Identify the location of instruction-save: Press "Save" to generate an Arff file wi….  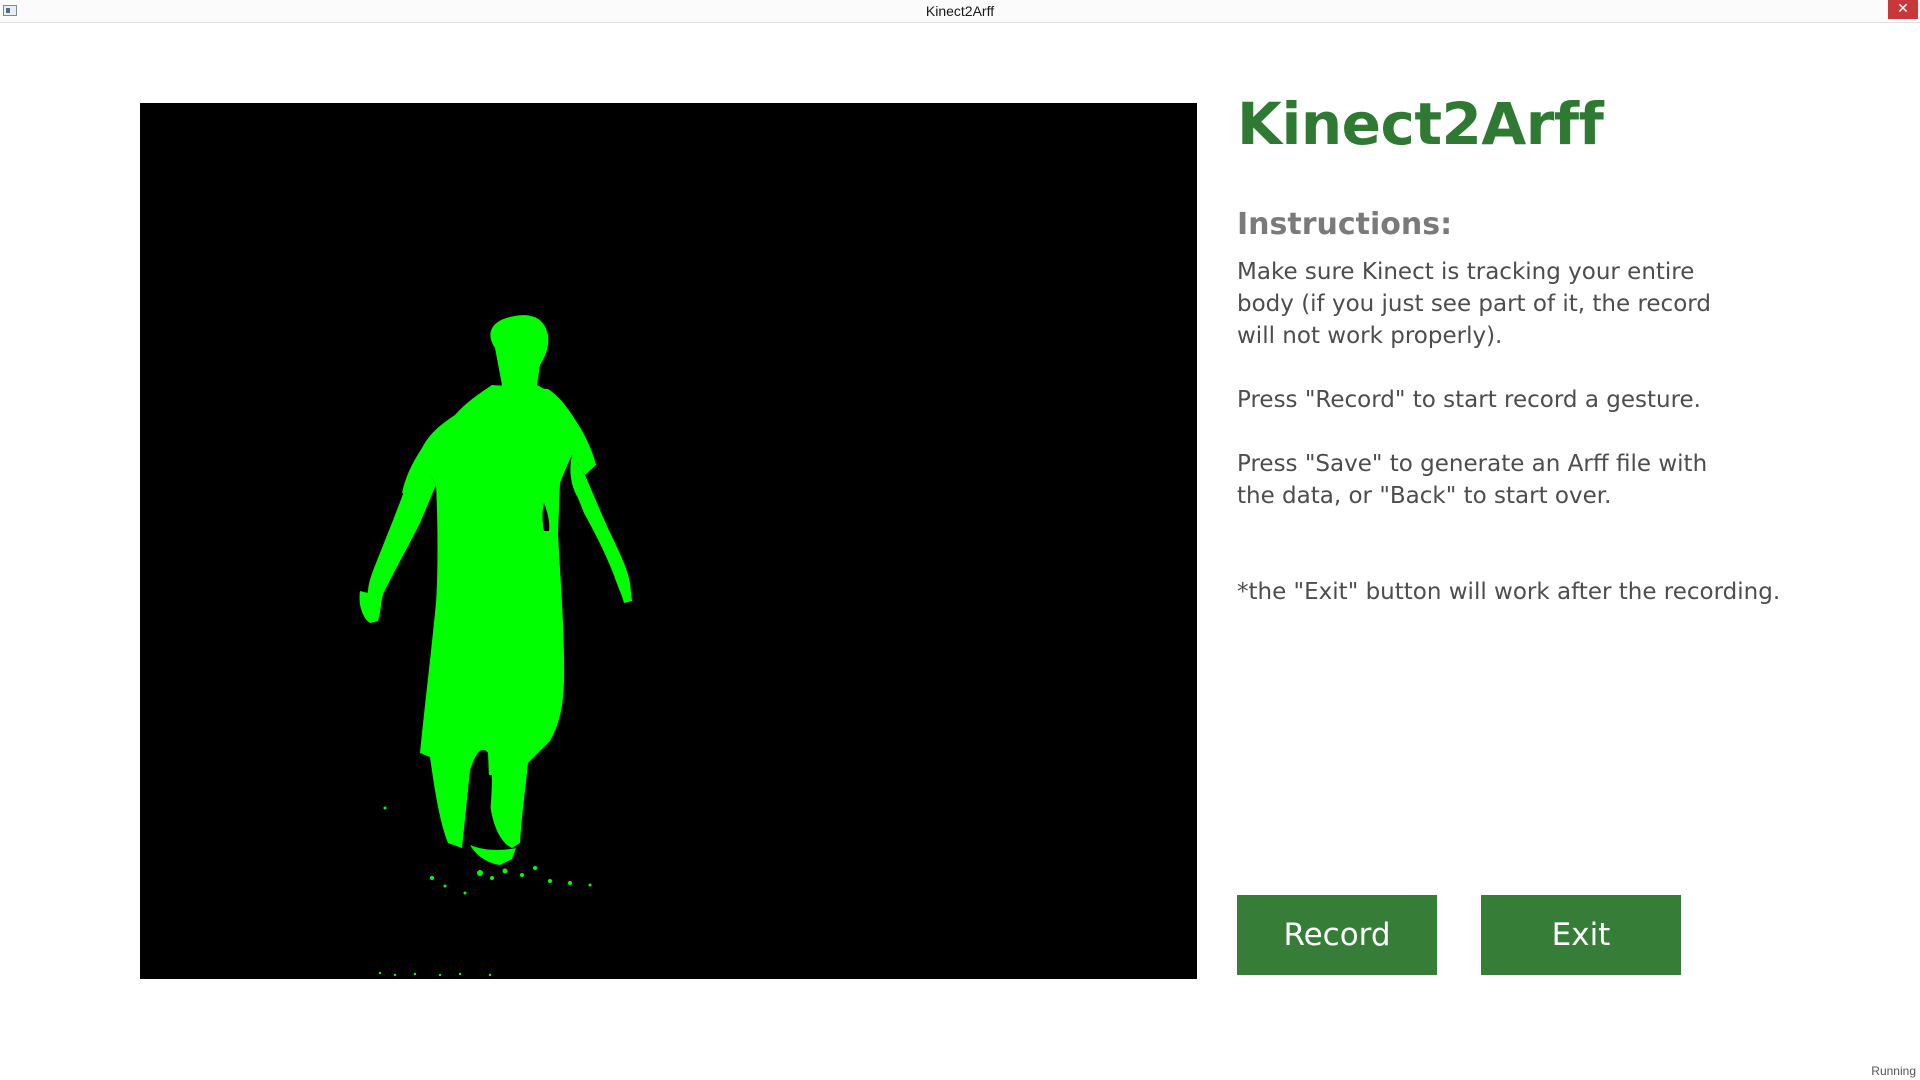
(1472, 480).